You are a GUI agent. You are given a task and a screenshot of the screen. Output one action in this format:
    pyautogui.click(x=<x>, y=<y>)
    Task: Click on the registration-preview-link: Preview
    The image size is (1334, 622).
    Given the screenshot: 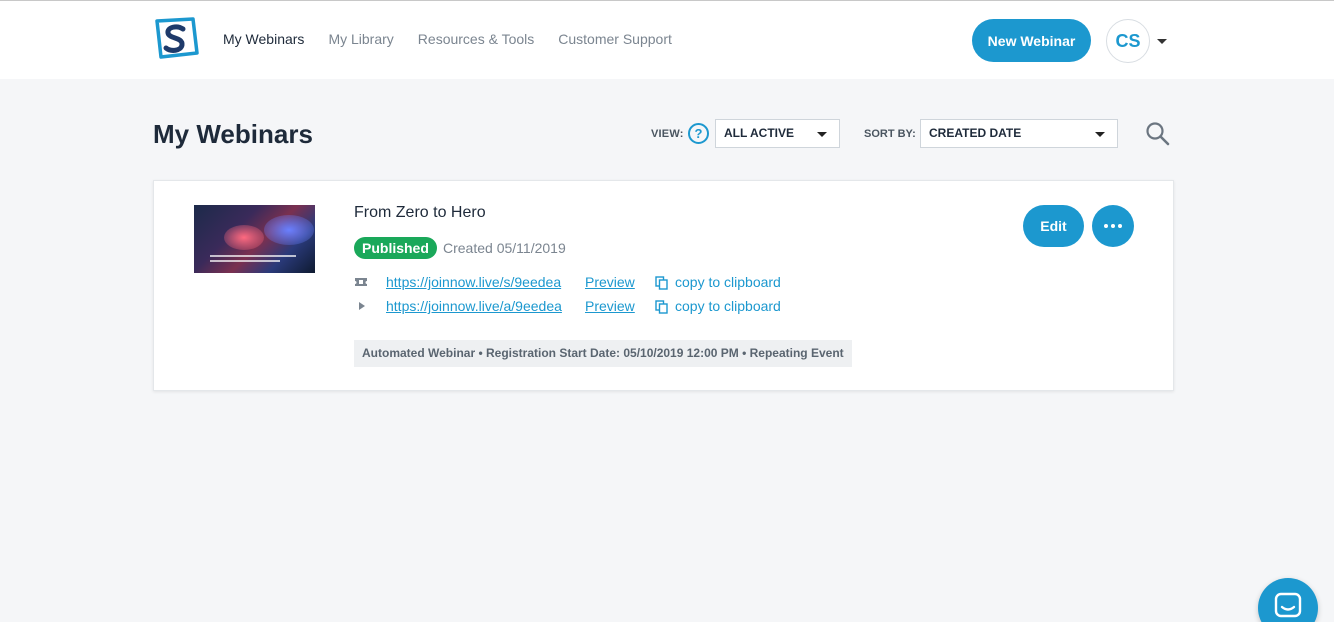 What is the action you would take?
    pyautogui.click(x=610, y=282)
    